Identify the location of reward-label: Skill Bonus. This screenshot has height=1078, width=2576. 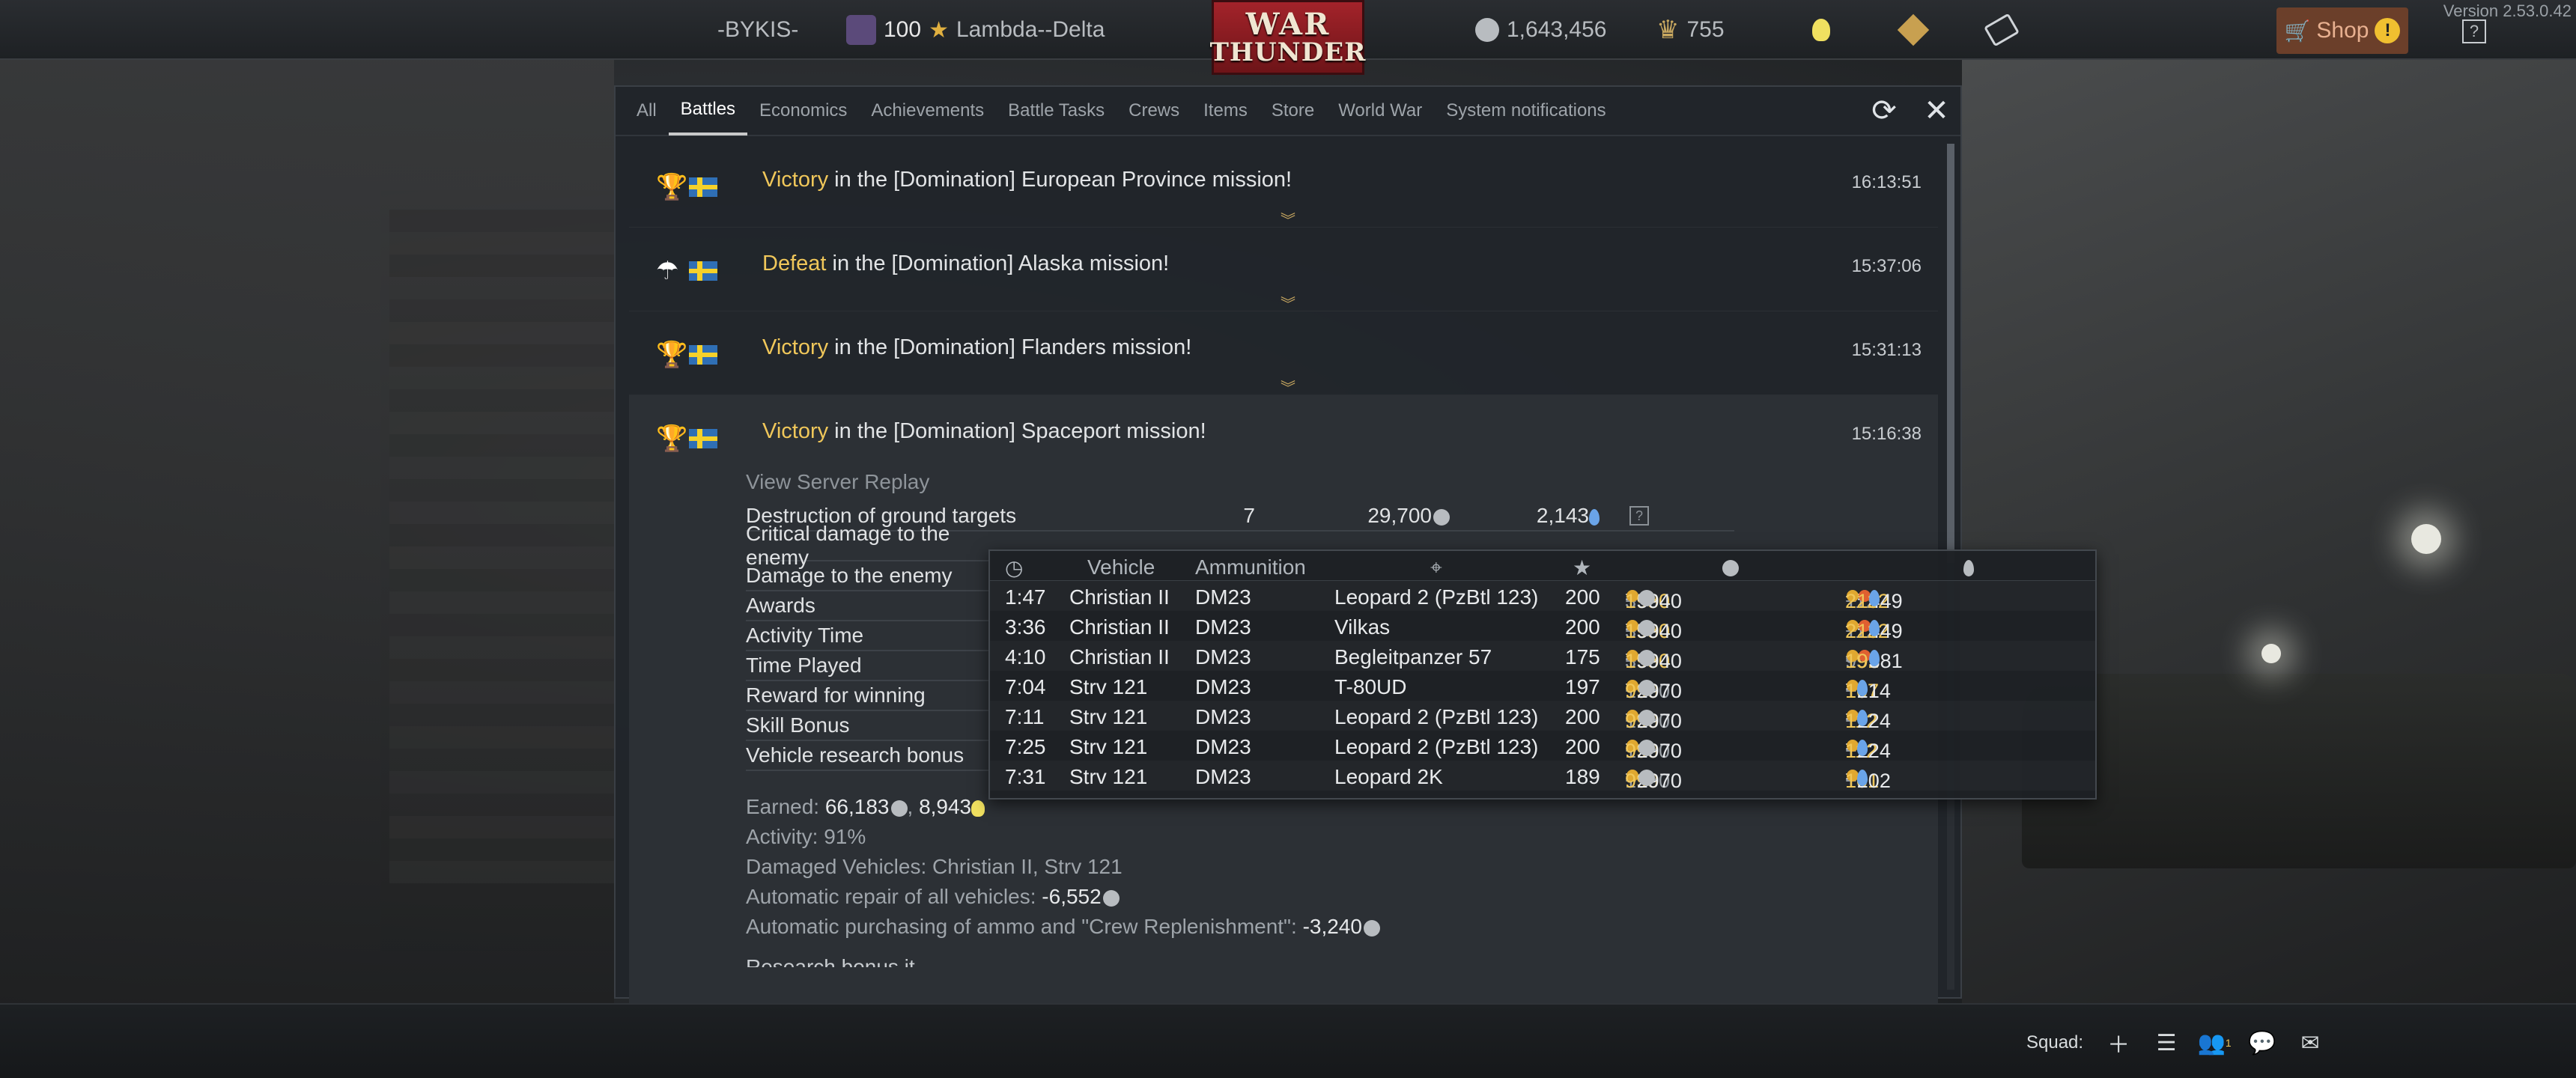
(798, 725).